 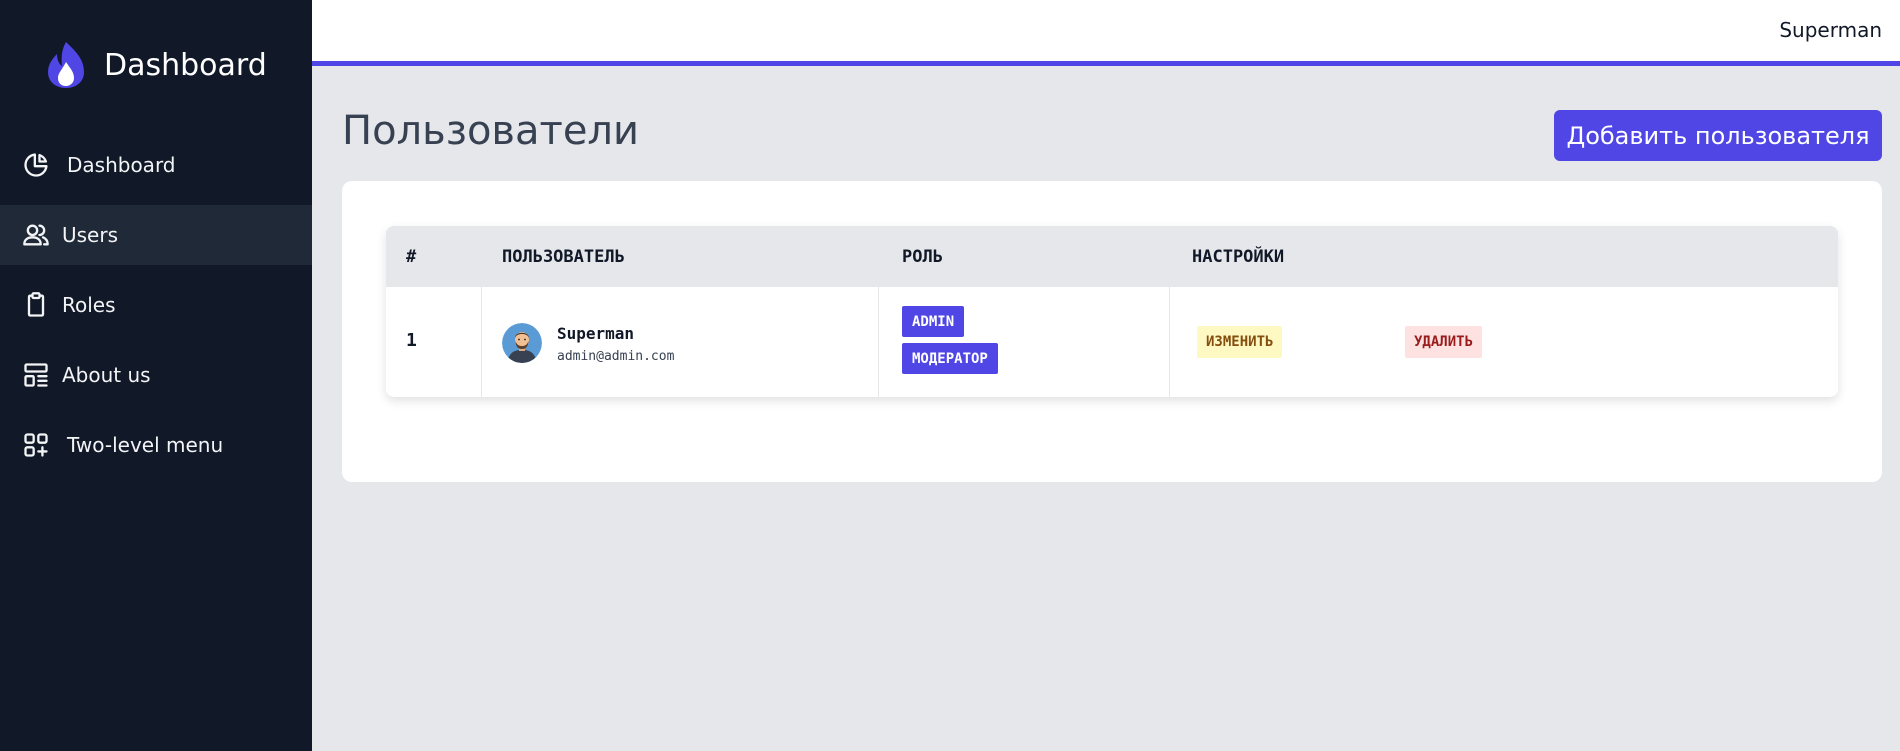 I want to click on column-header-number: #, so click(x=411, y=257).